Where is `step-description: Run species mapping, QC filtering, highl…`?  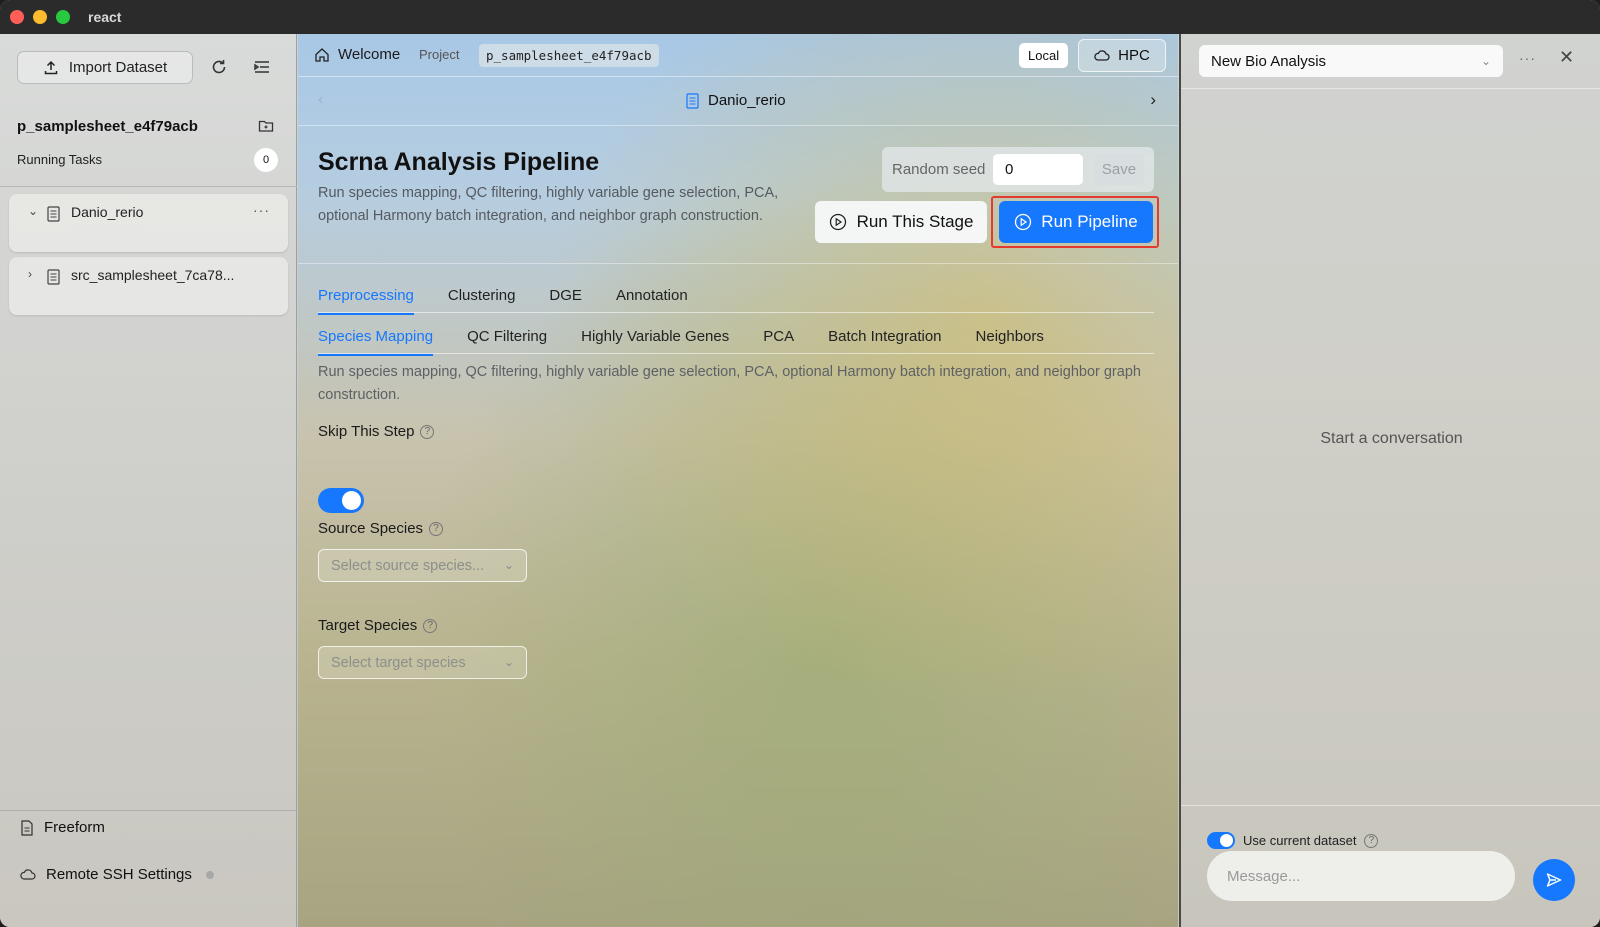 step-description: Run species mapping, QC filtering, highl… is located at coordinates (729, 383).